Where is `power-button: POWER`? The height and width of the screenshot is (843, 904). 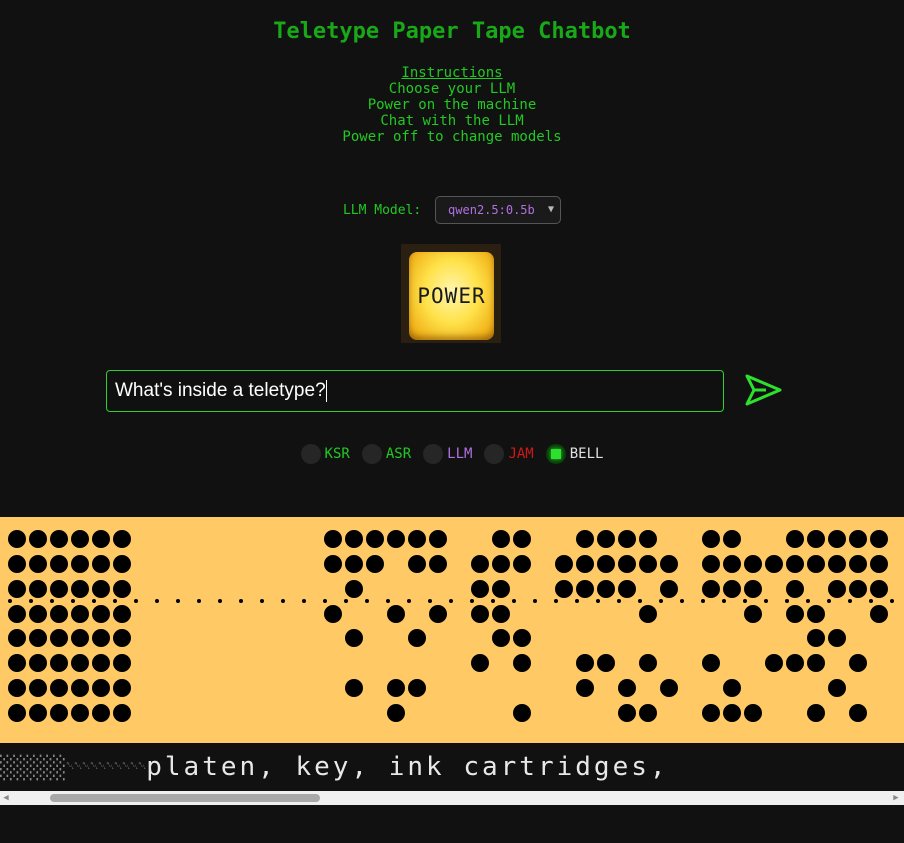
power-button: POWER is located at coordinates (451, 296).